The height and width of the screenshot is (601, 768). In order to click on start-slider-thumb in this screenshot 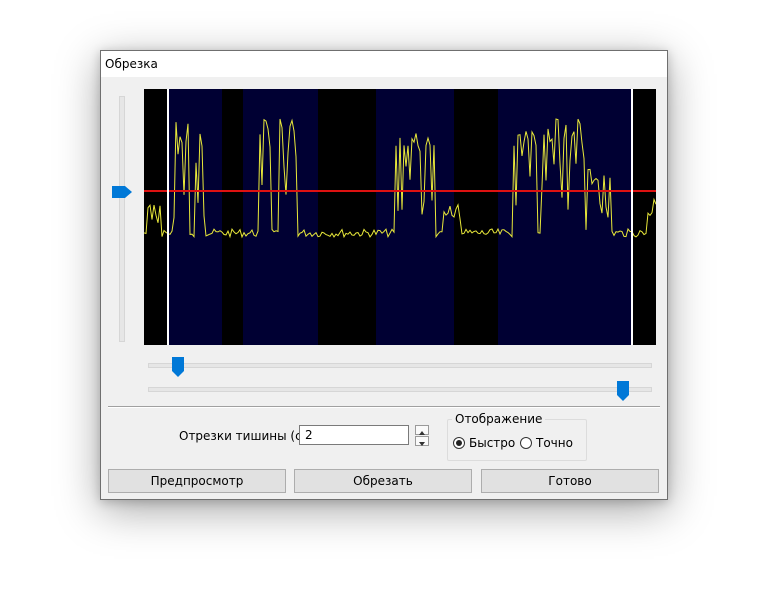, I will do `click(178, 367)`.